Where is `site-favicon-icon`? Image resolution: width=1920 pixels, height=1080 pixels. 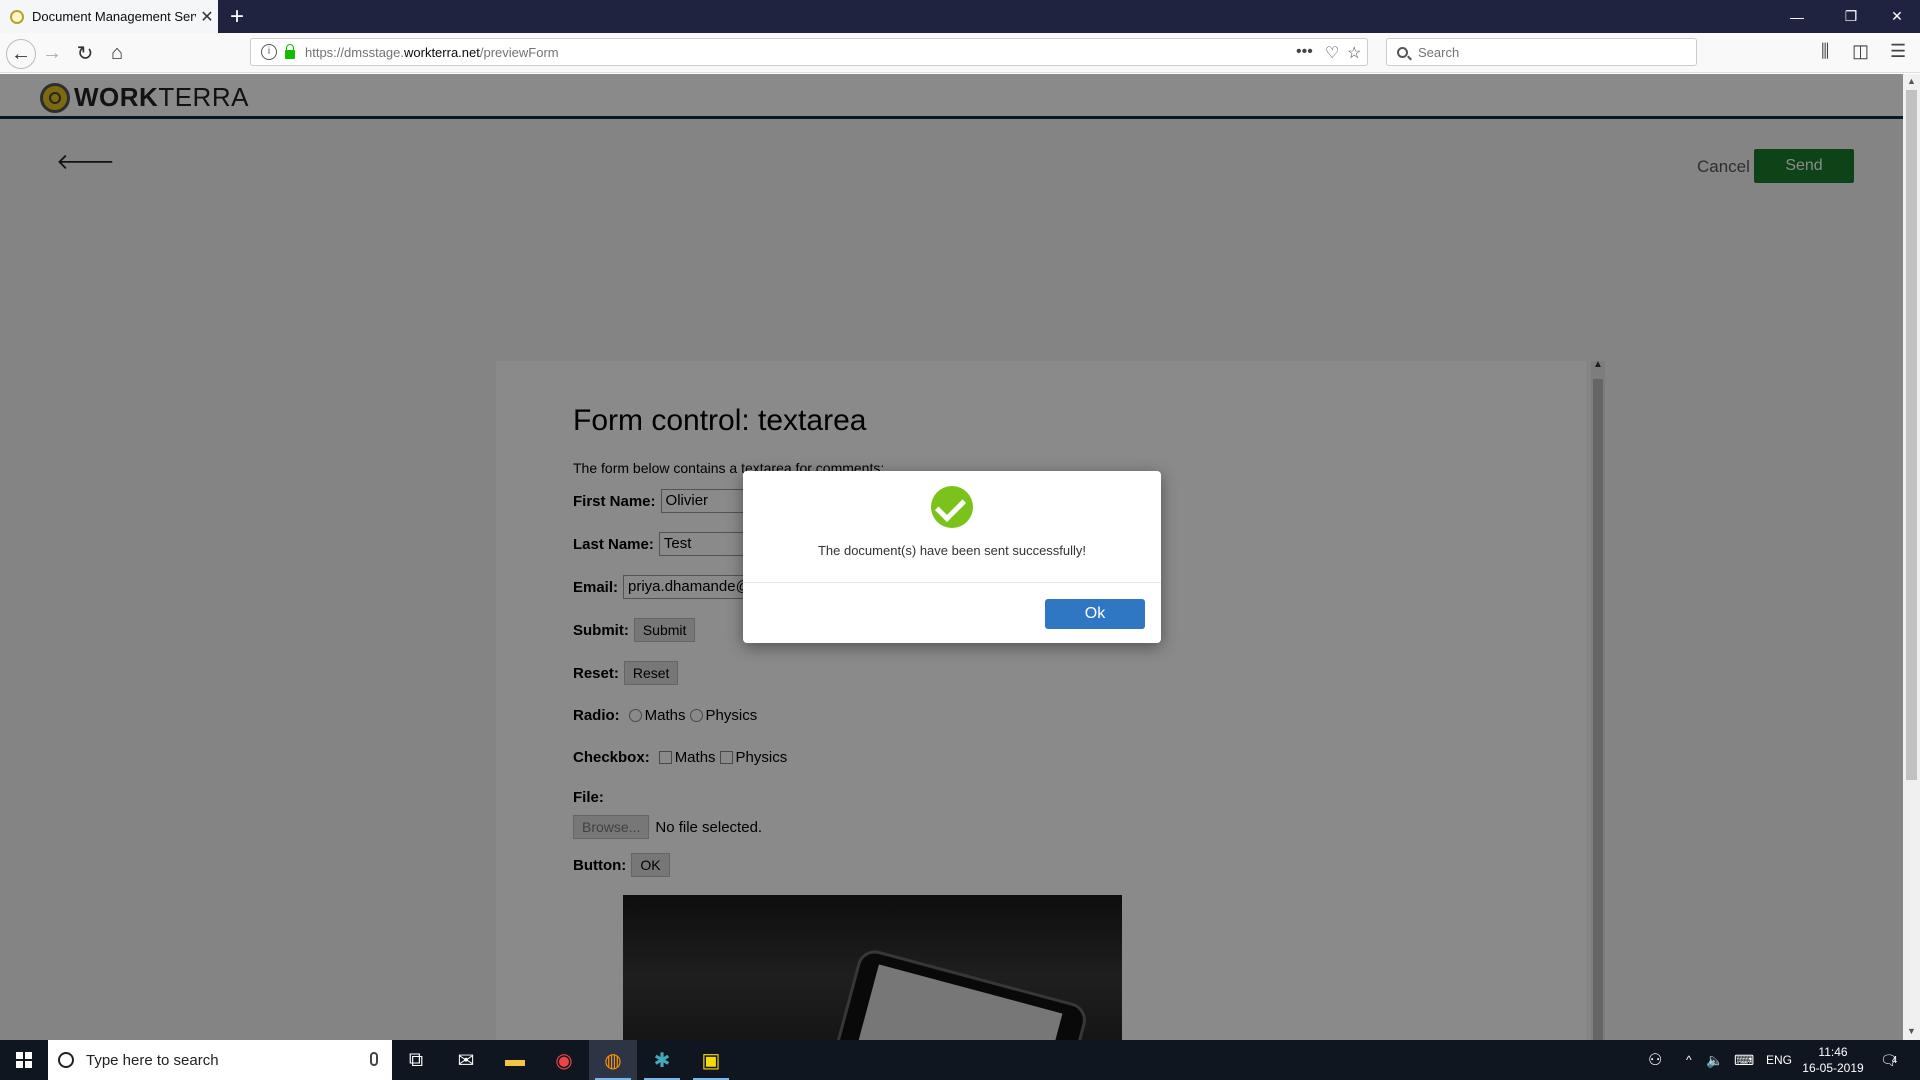
site-favicon-icon is located at coordinates (17, 16).